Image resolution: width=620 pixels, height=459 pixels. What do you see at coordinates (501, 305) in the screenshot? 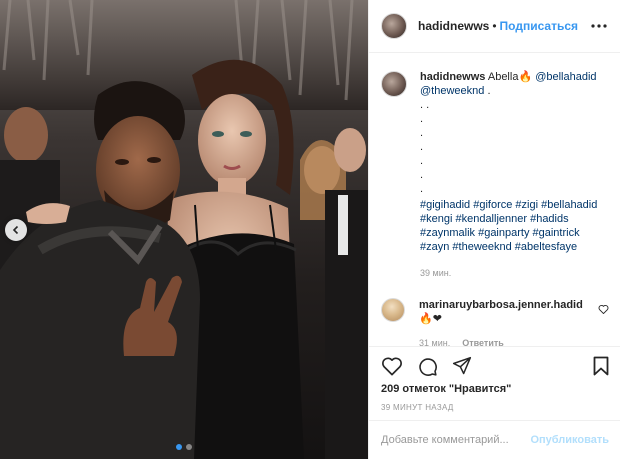
I see `comment-username: marinaruybarbosa.jenner.hadid` at bounding box center [501, 305].